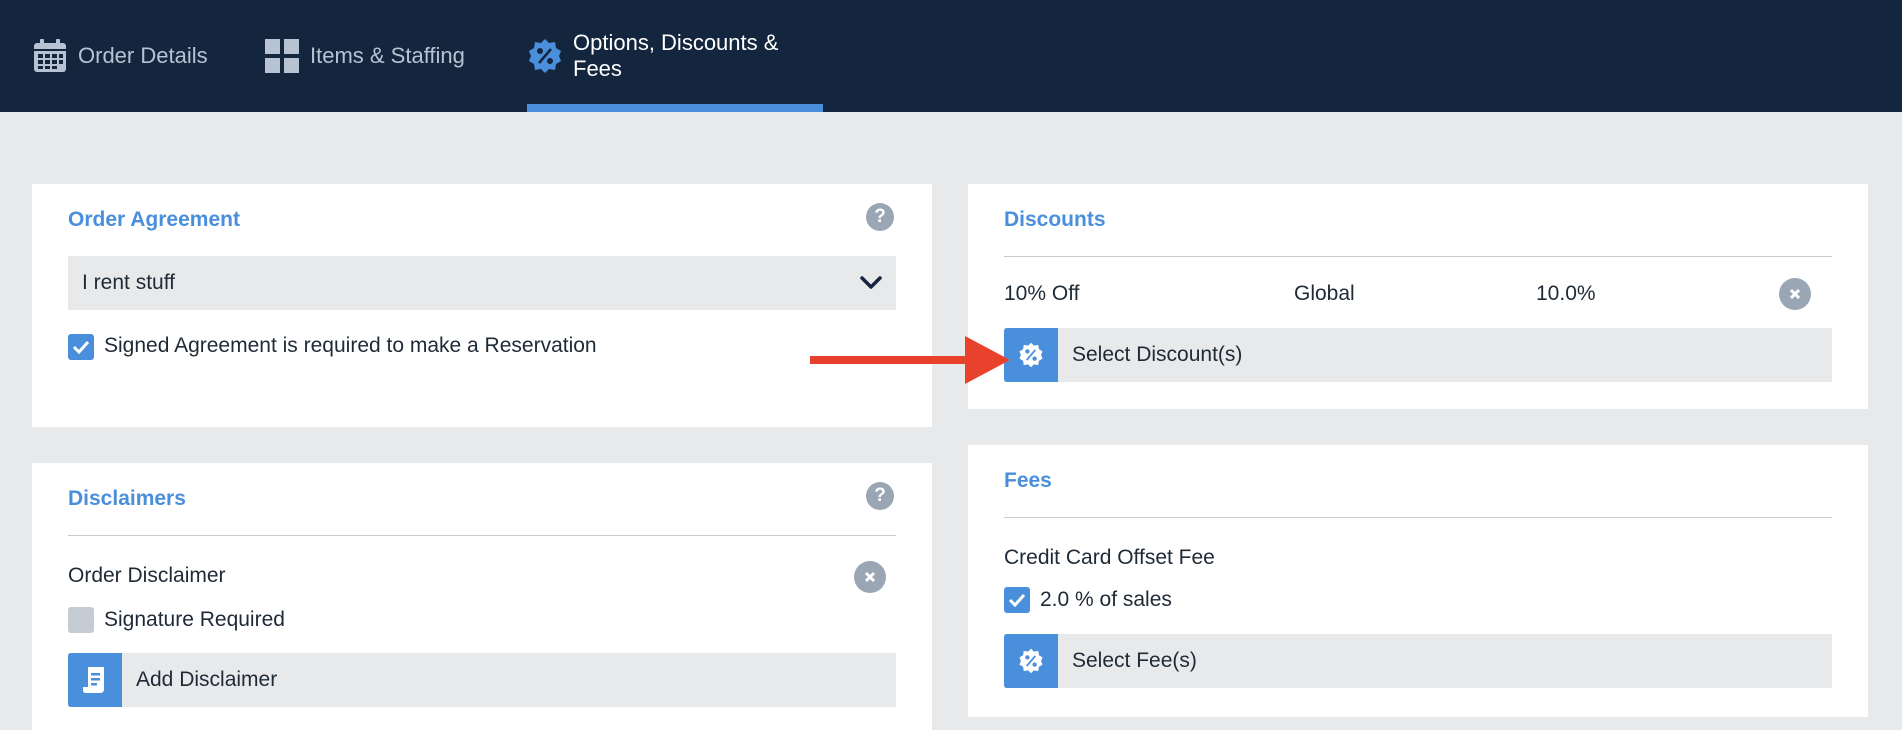 The height and width of the screenshot is (730, 1902). I want to click on fee-option-label: 2.0 % of sales, so click(1106, 599).